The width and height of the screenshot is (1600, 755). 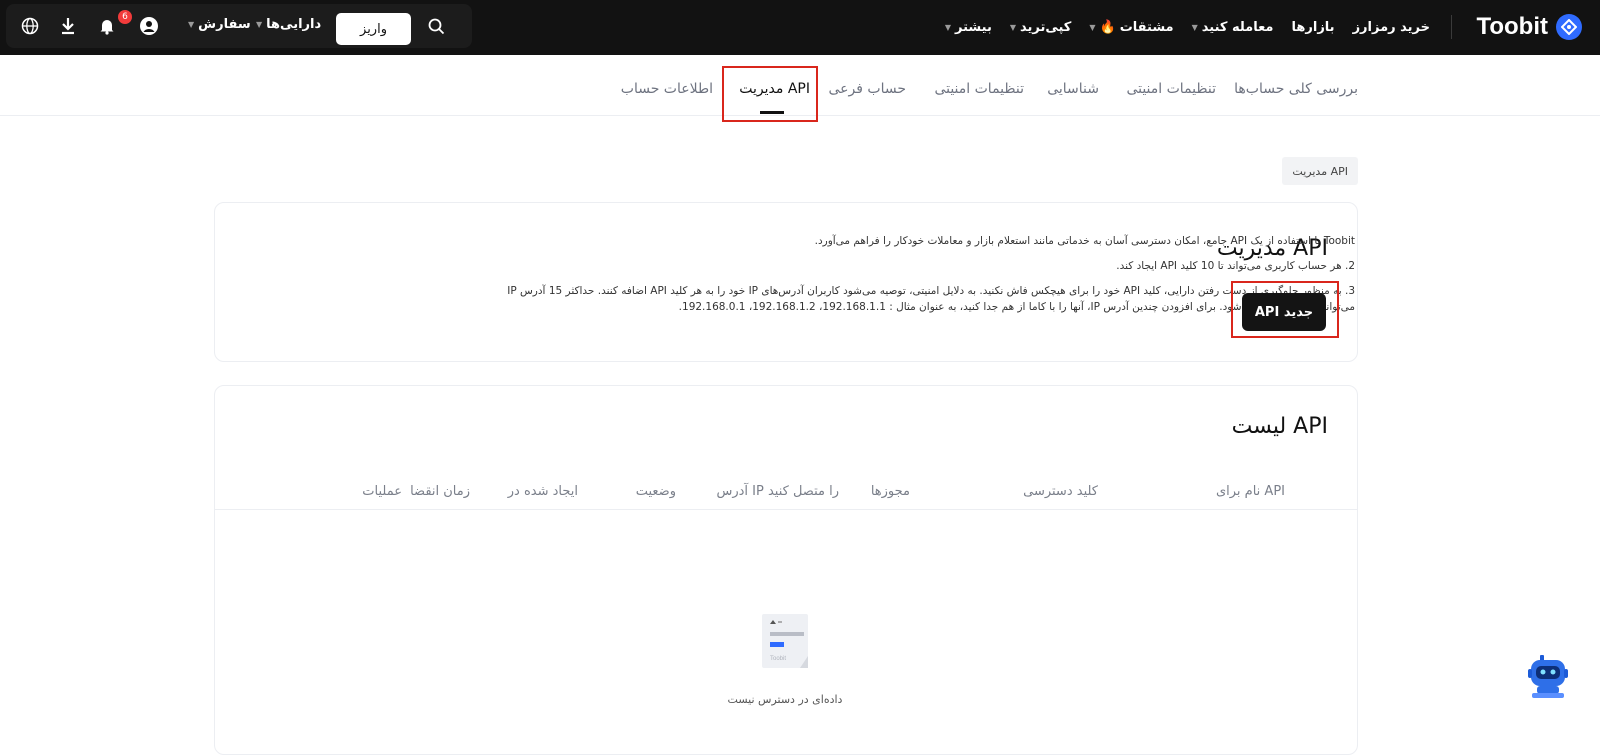 What do you see at coordinates (436, 26) in the screenshot?
I see `search-icon` at bounding box center [436, 26].